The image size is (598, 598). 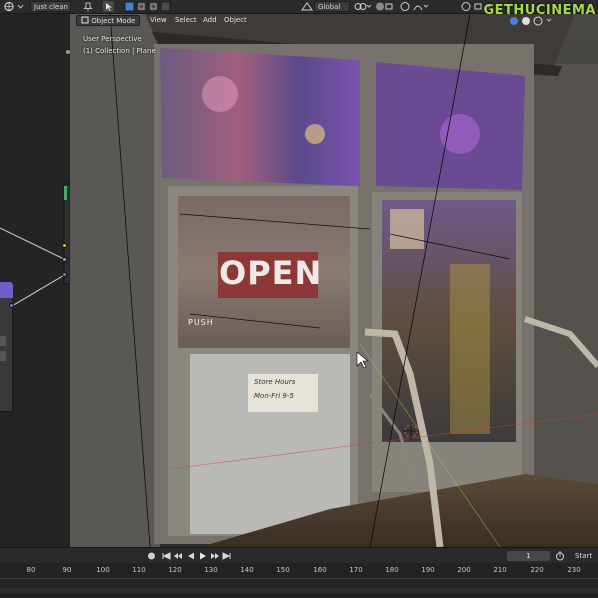 I want to click on object-mode-icon, so click(x=85, y=20).